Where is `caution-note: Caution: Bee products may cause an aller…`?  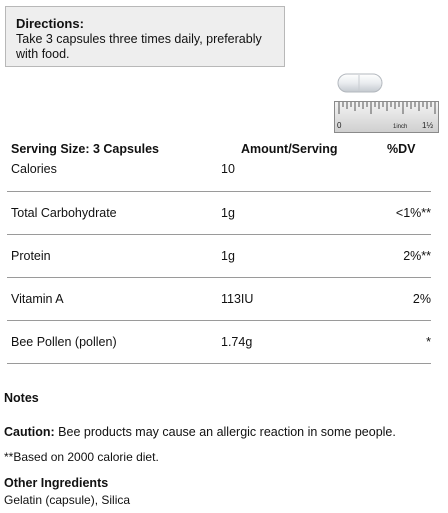 caution-note: Caution: Bee products may cause an aller… is located at coordinates (200, 432).